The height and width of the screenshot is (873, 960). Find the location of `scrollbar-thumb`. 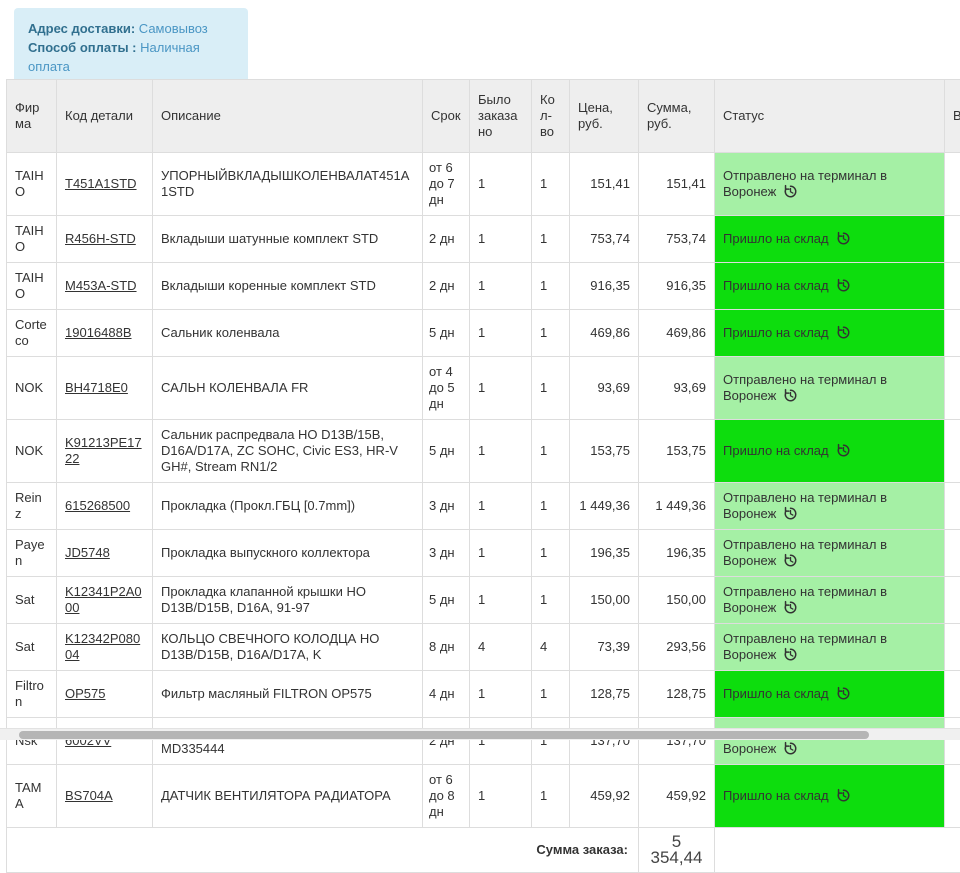

scrollbar-thumb is located at coordinates (444, 735).